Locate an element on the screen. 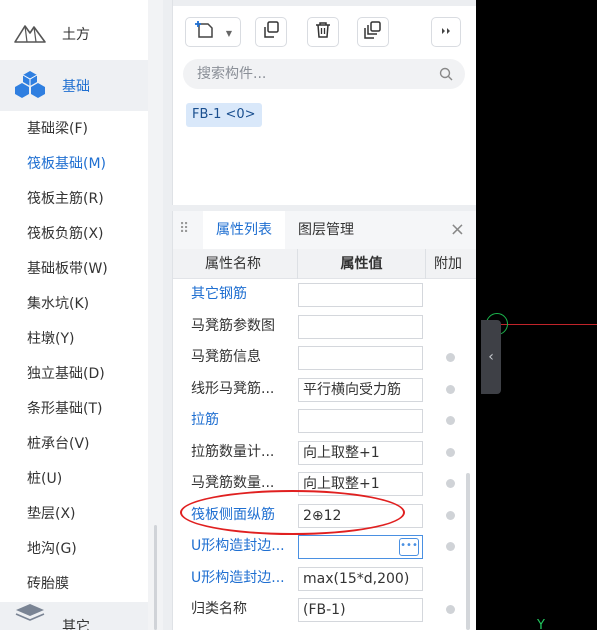  more-icon is located at coordinates (446, 32).